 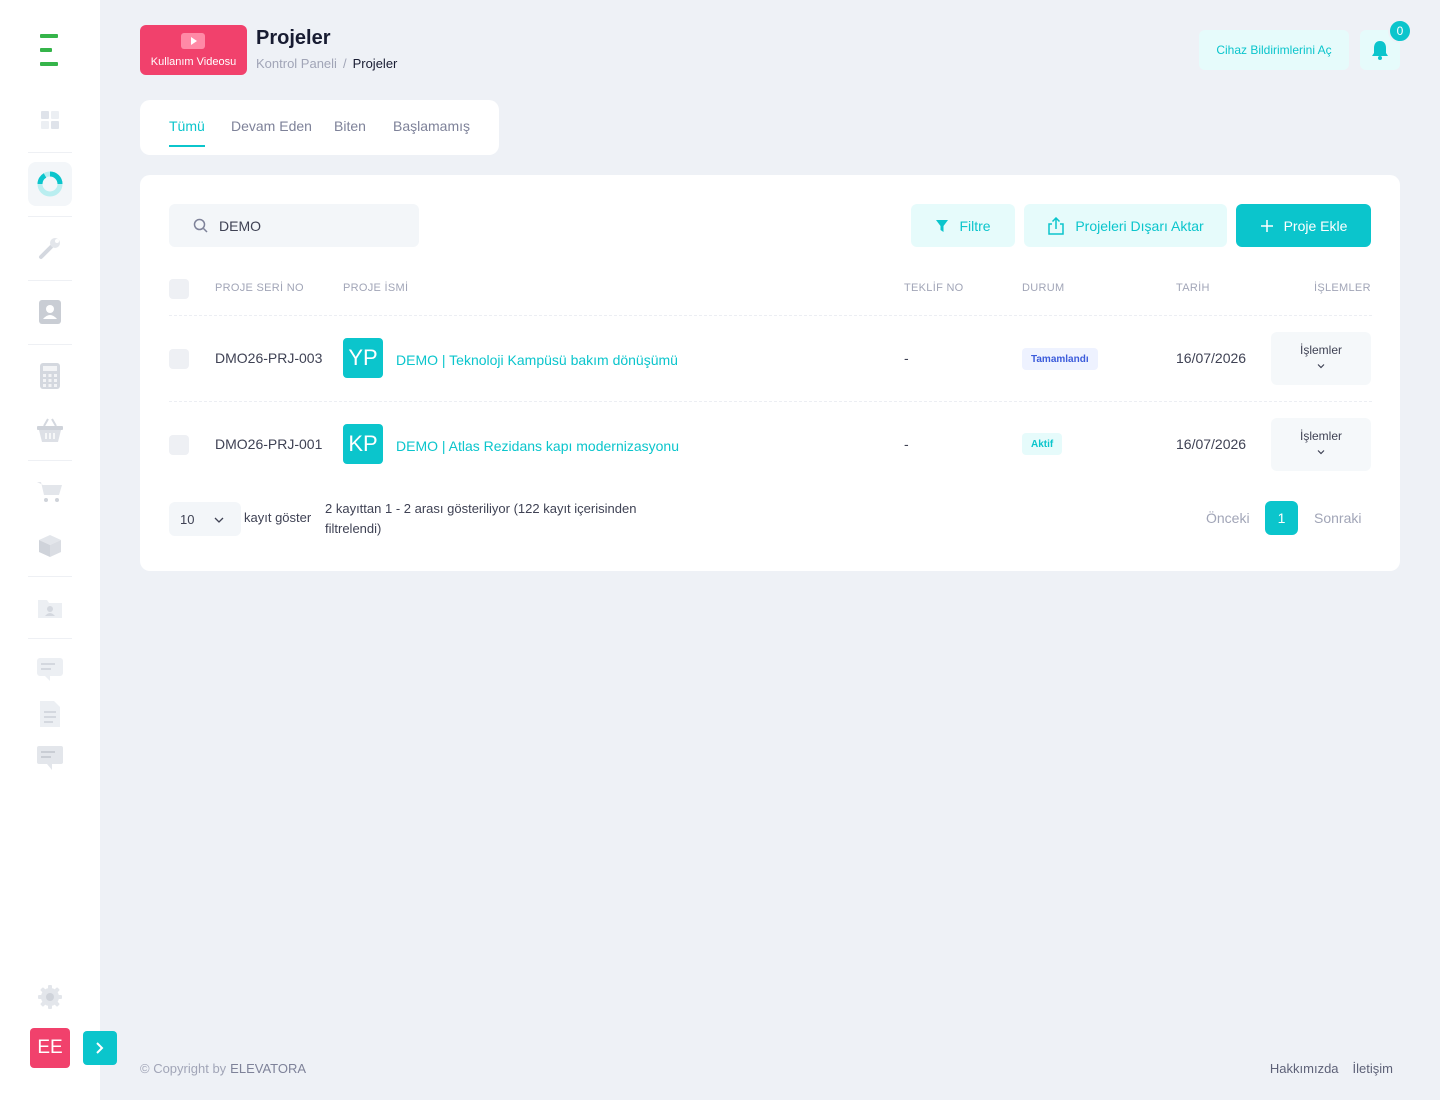 I want to click on search-input, so click(x=314, y=225).